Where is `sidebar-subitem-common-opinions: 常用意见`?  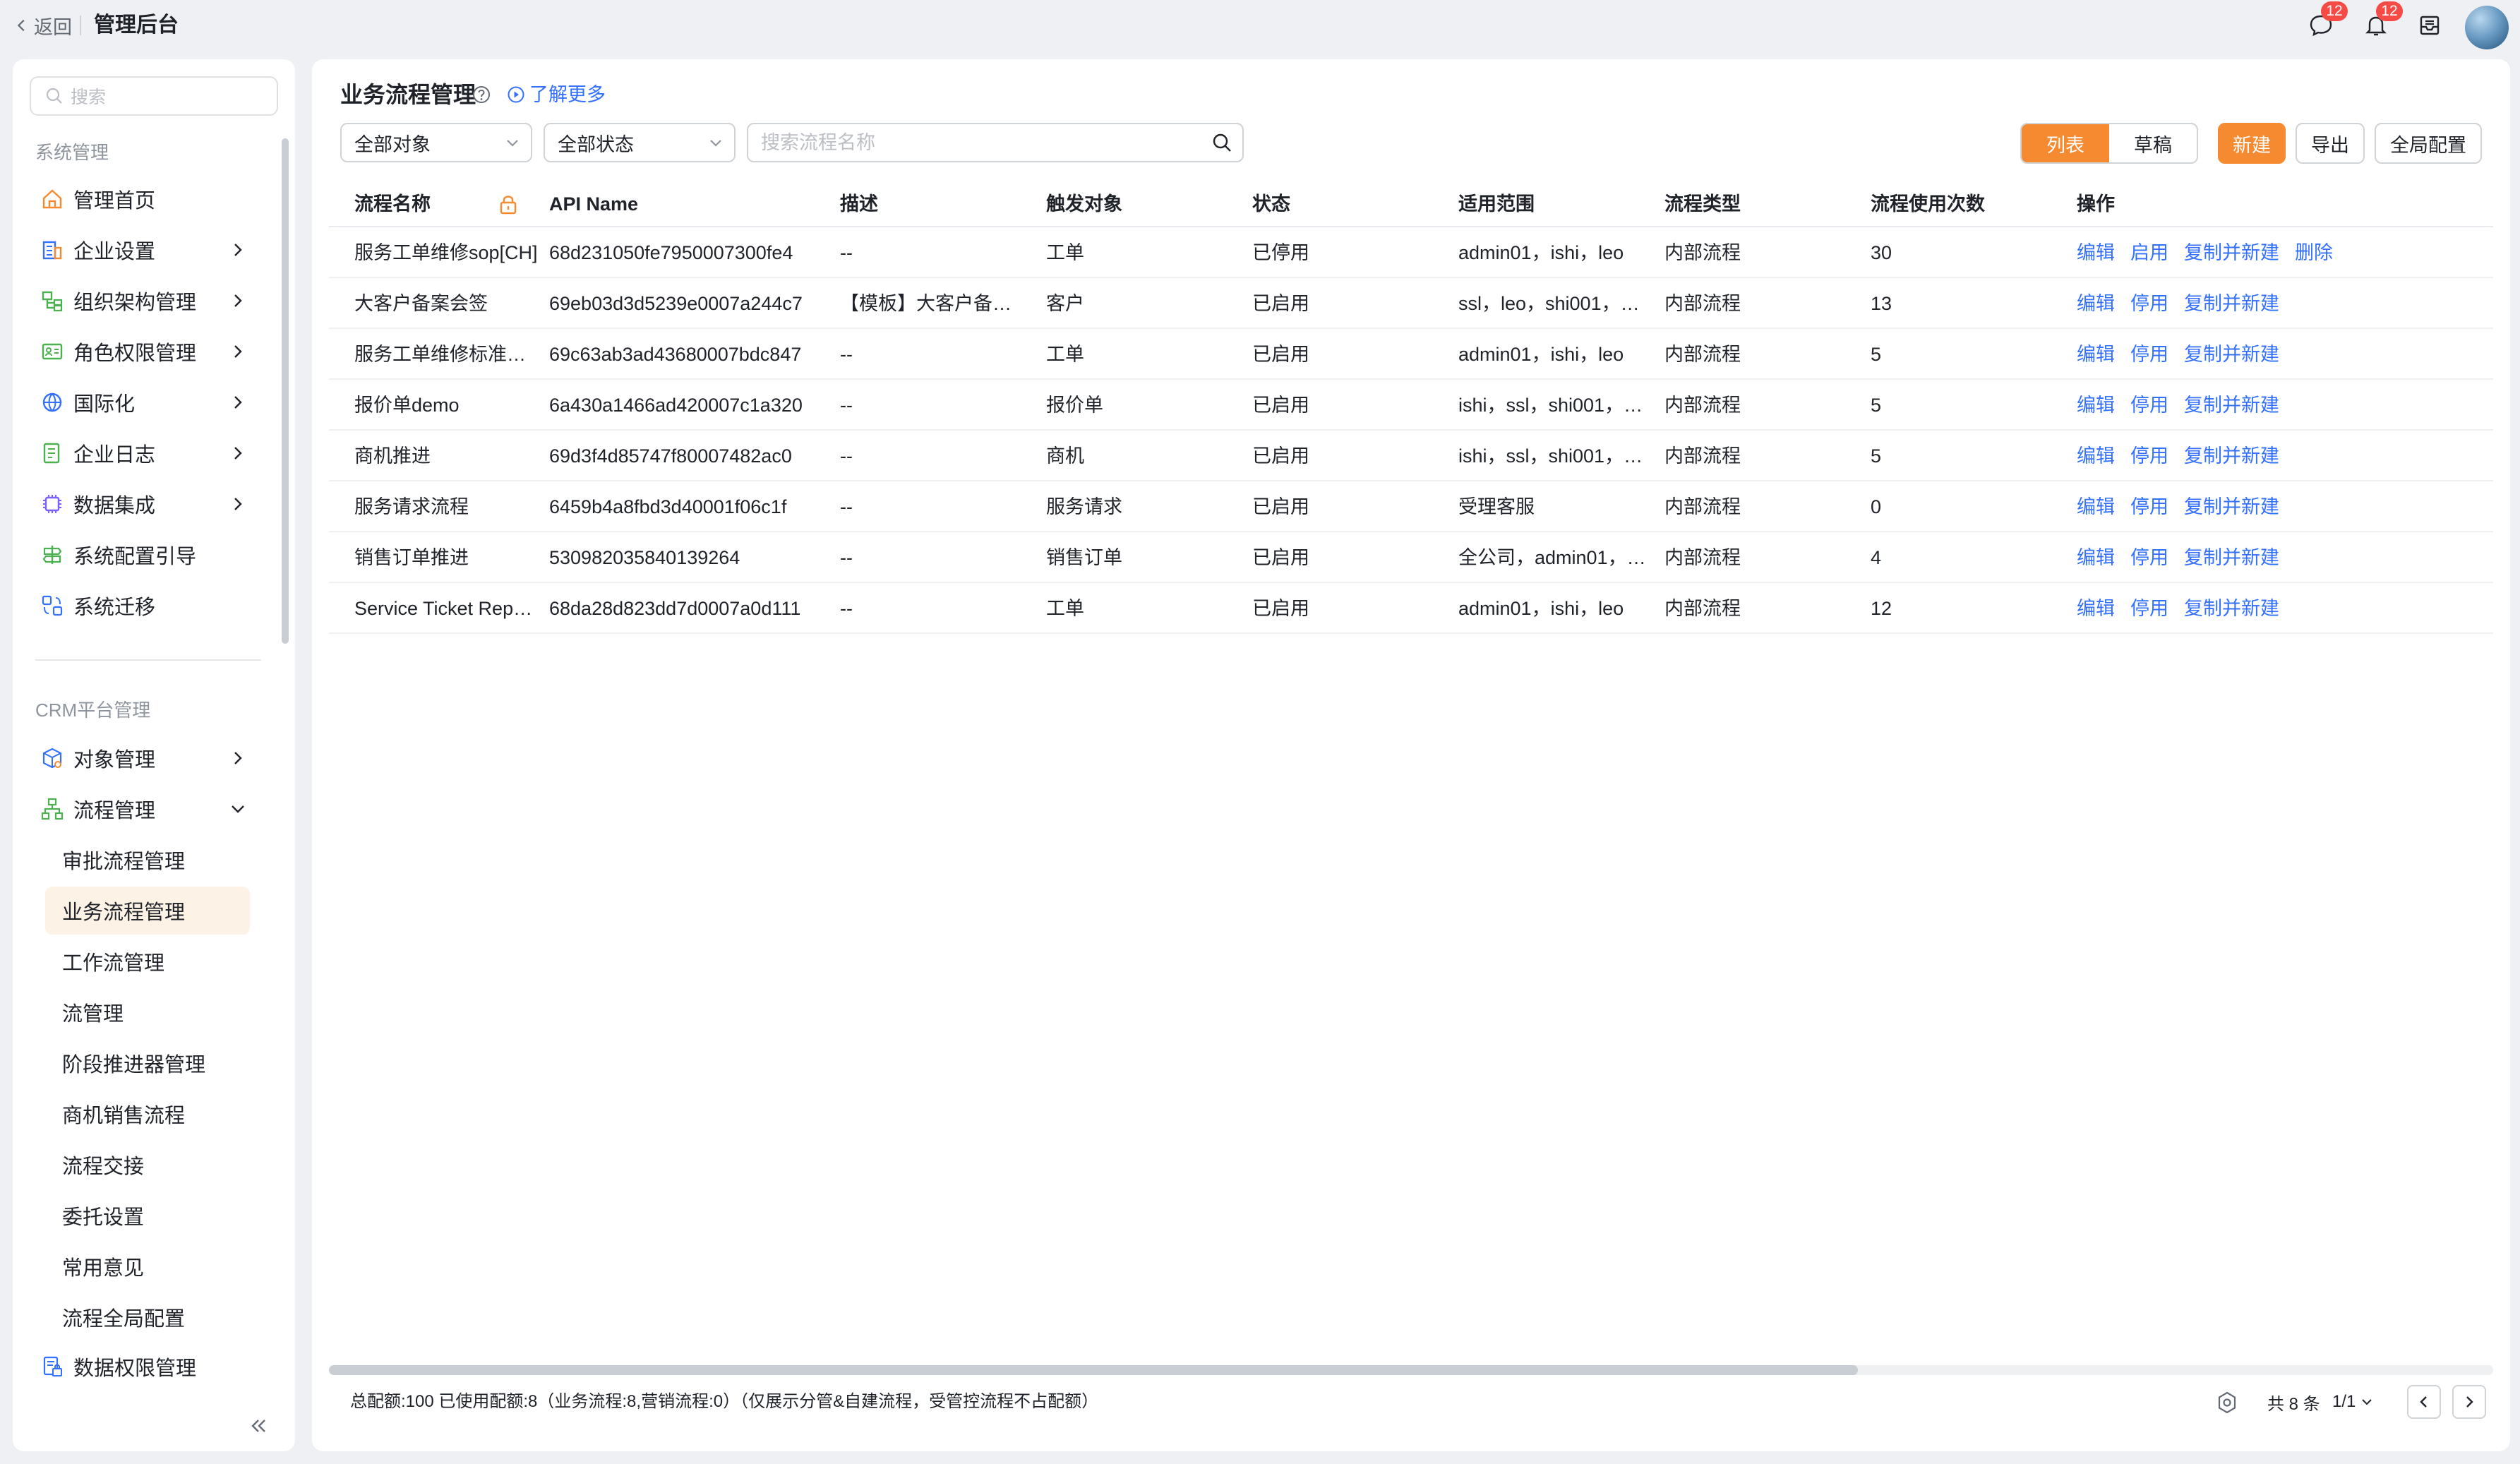
sidebar-subitem-common-opinions: 常用意见 is located at coordinates (148, 1266).